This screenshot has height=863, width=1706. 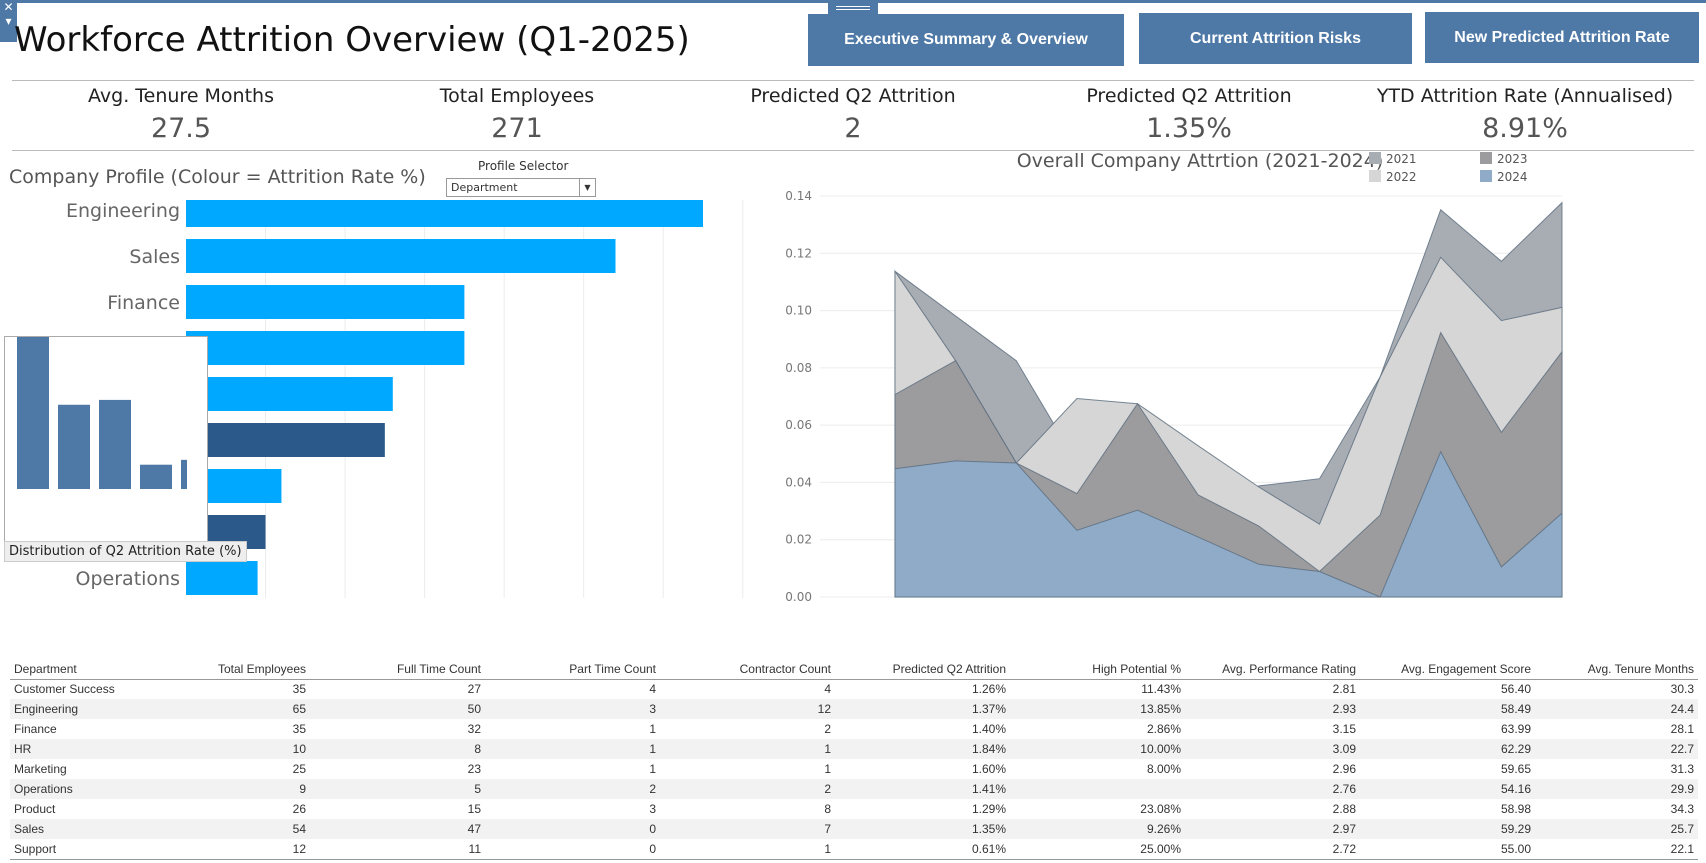 What do you see at coordinates (747, 829) in the screenshot?
I see `table-cell: 7` at bounding box center [747, 829].